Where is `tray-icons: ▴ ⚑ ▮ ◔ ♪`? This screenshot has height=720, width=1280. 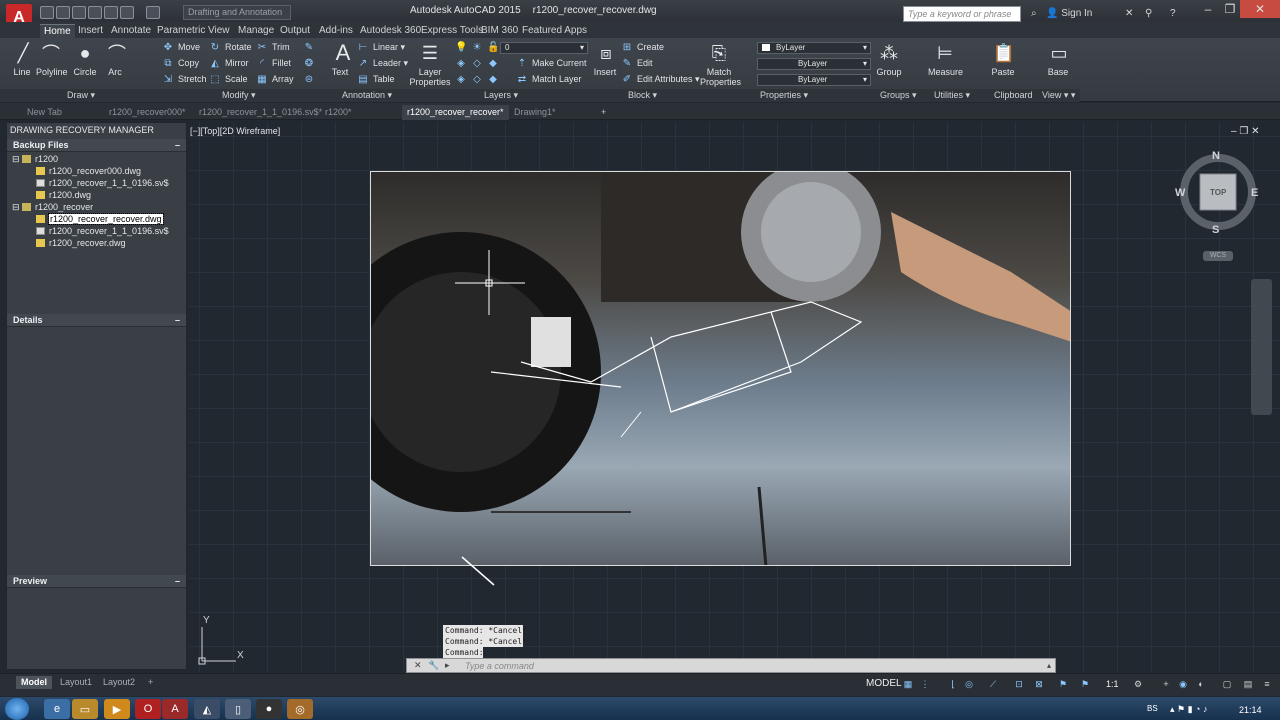
tray-icons: ▴ ⚑ ▮ ◔ ♪ is located at coordinates (1188, 709).